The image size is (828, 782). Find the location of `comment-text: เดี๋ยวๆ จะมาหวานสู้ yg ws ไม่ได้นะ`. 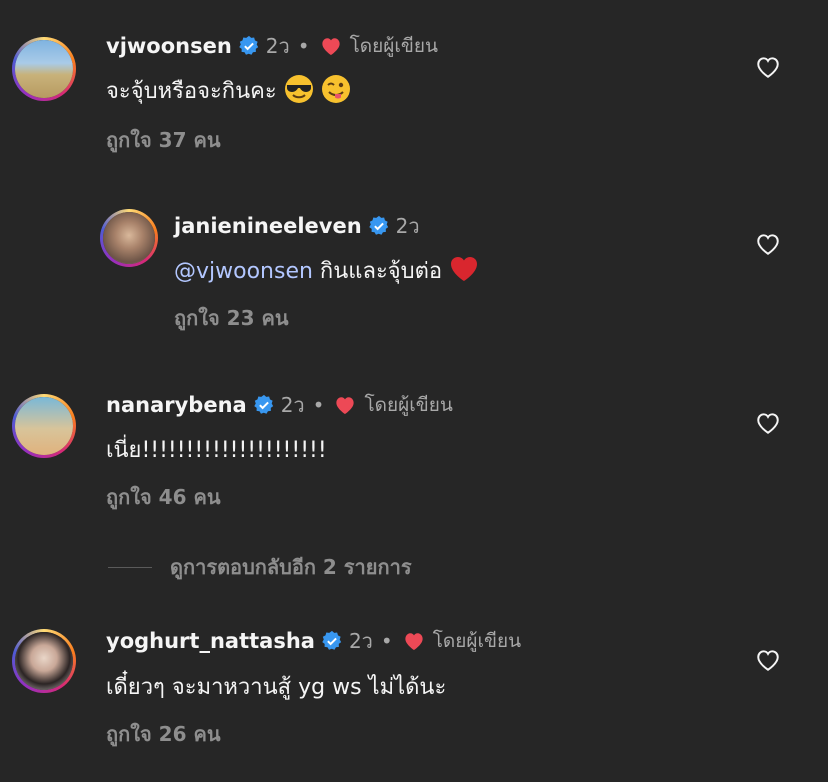

comment-text: เดี๋ยวๆ จะมาหวานสู้ yg ws ไม่ได้นะ is located at coordinates (276, 687).